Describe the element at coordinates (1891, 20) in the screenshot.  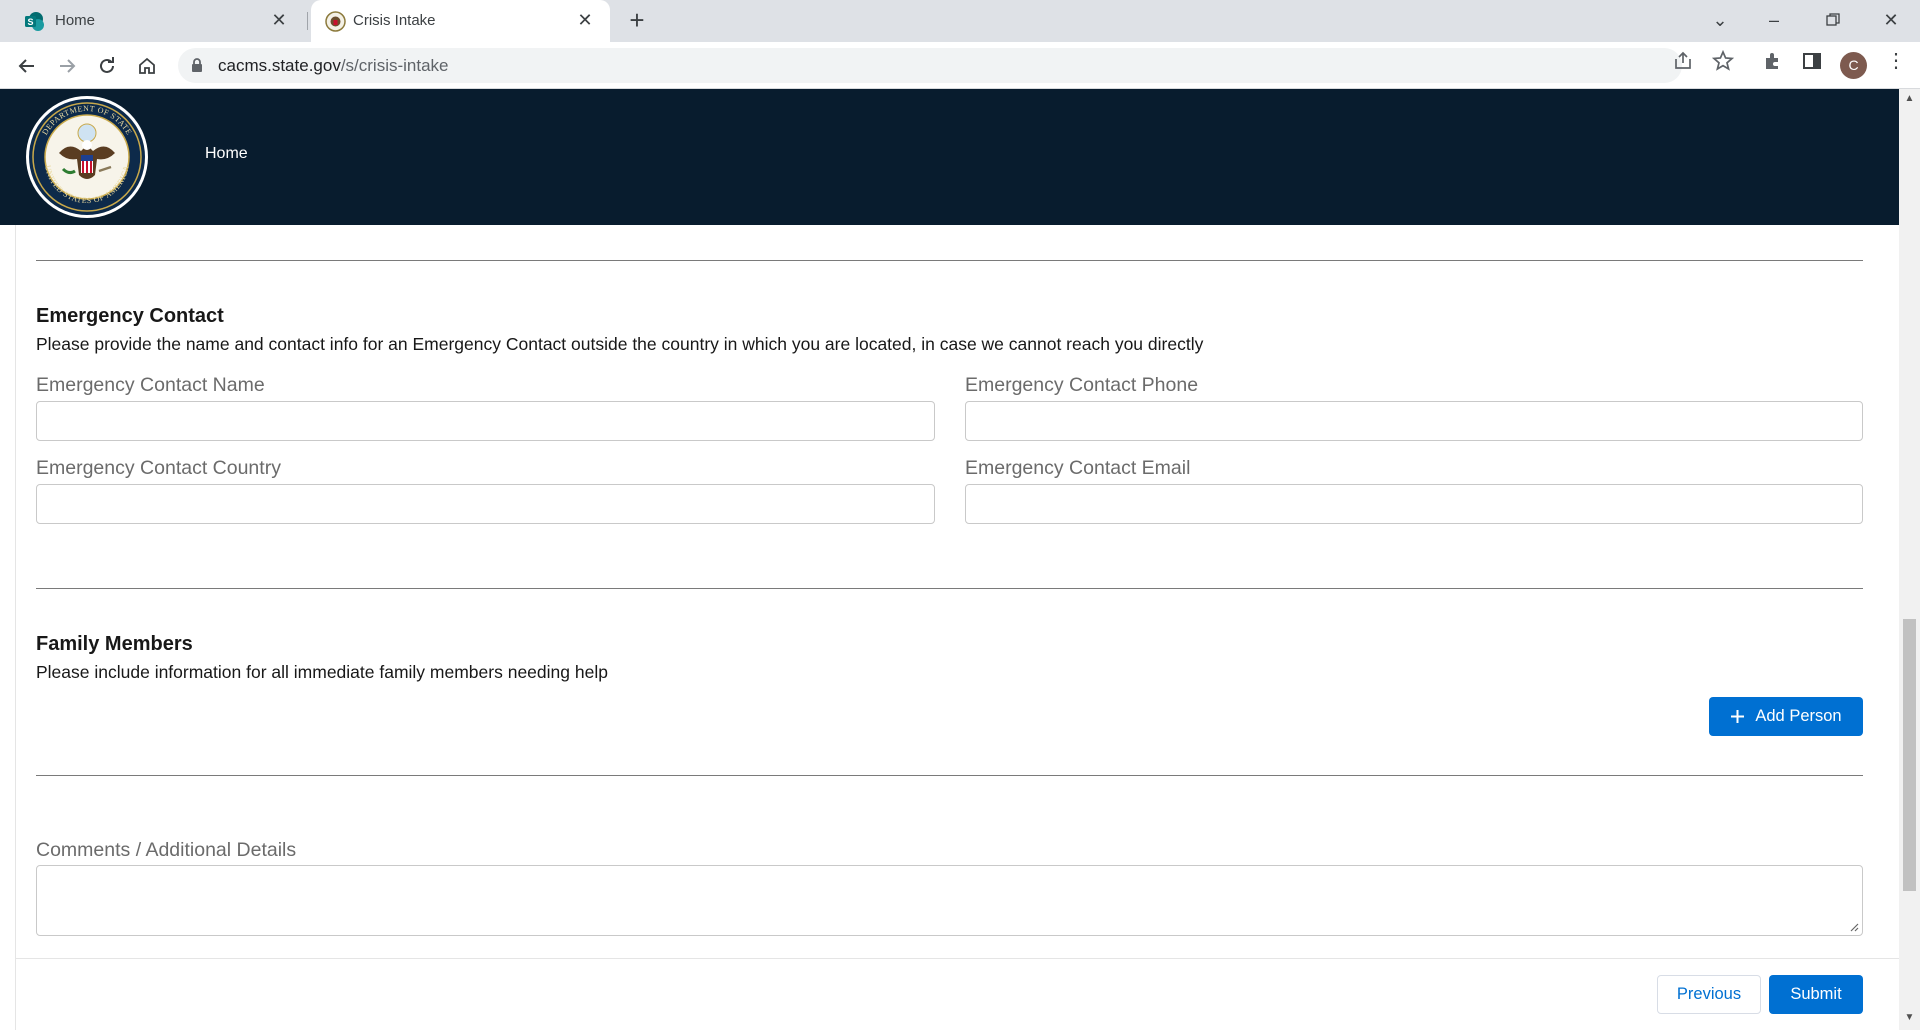
I see `close-window-icon: ✕` at that location.